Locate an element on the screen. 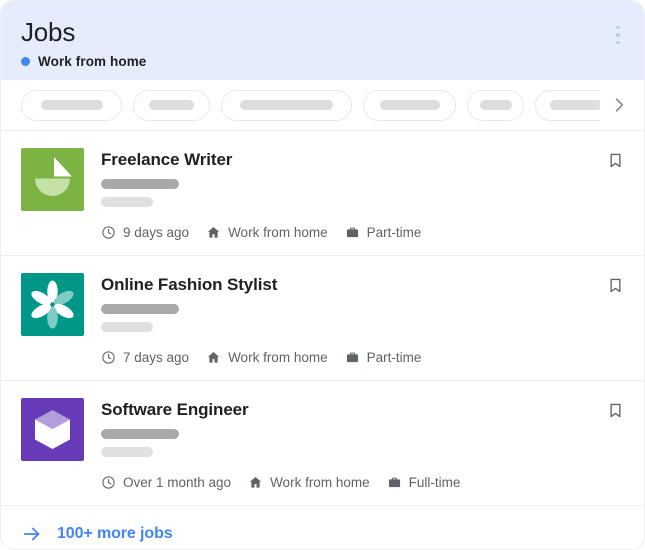  job-posted-label: 9 days ago is located at coordinates (156, 232).